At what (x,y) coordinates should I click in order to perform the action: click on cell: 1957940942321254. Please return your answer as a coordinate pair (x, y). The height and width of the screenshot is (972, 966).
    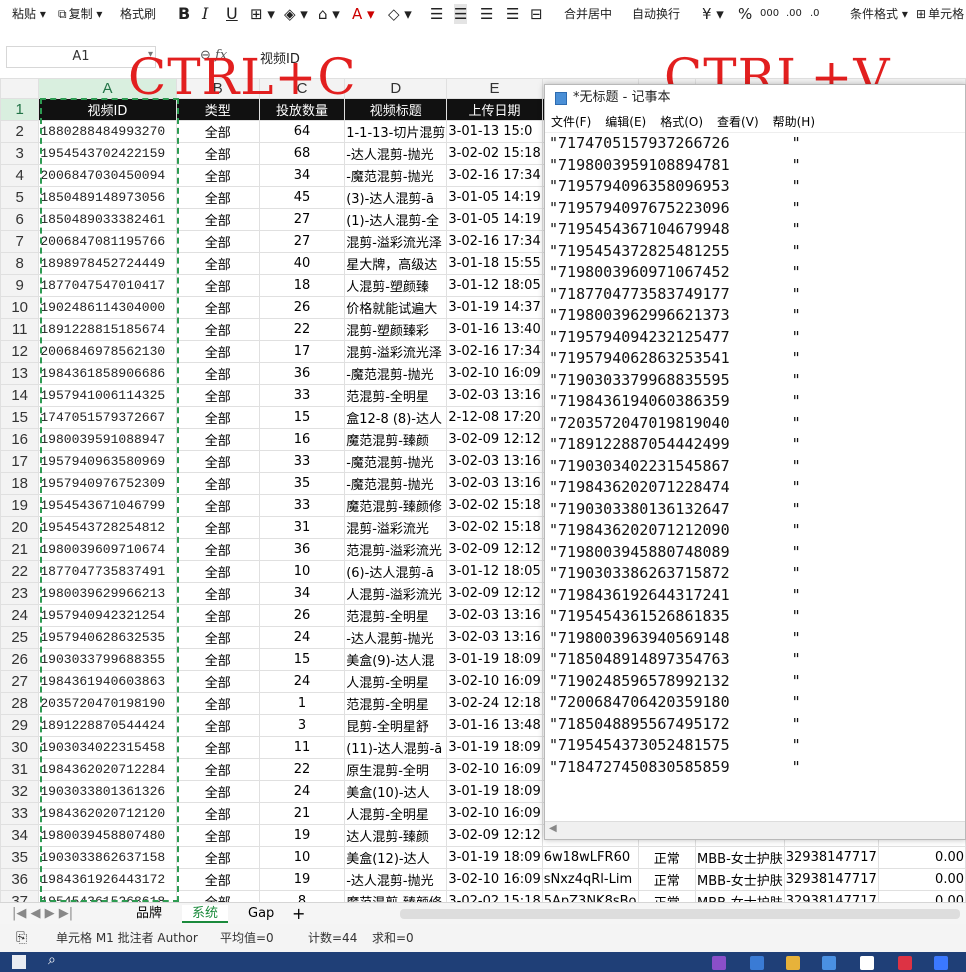
    Looking at the image, I should click on (107, 615).